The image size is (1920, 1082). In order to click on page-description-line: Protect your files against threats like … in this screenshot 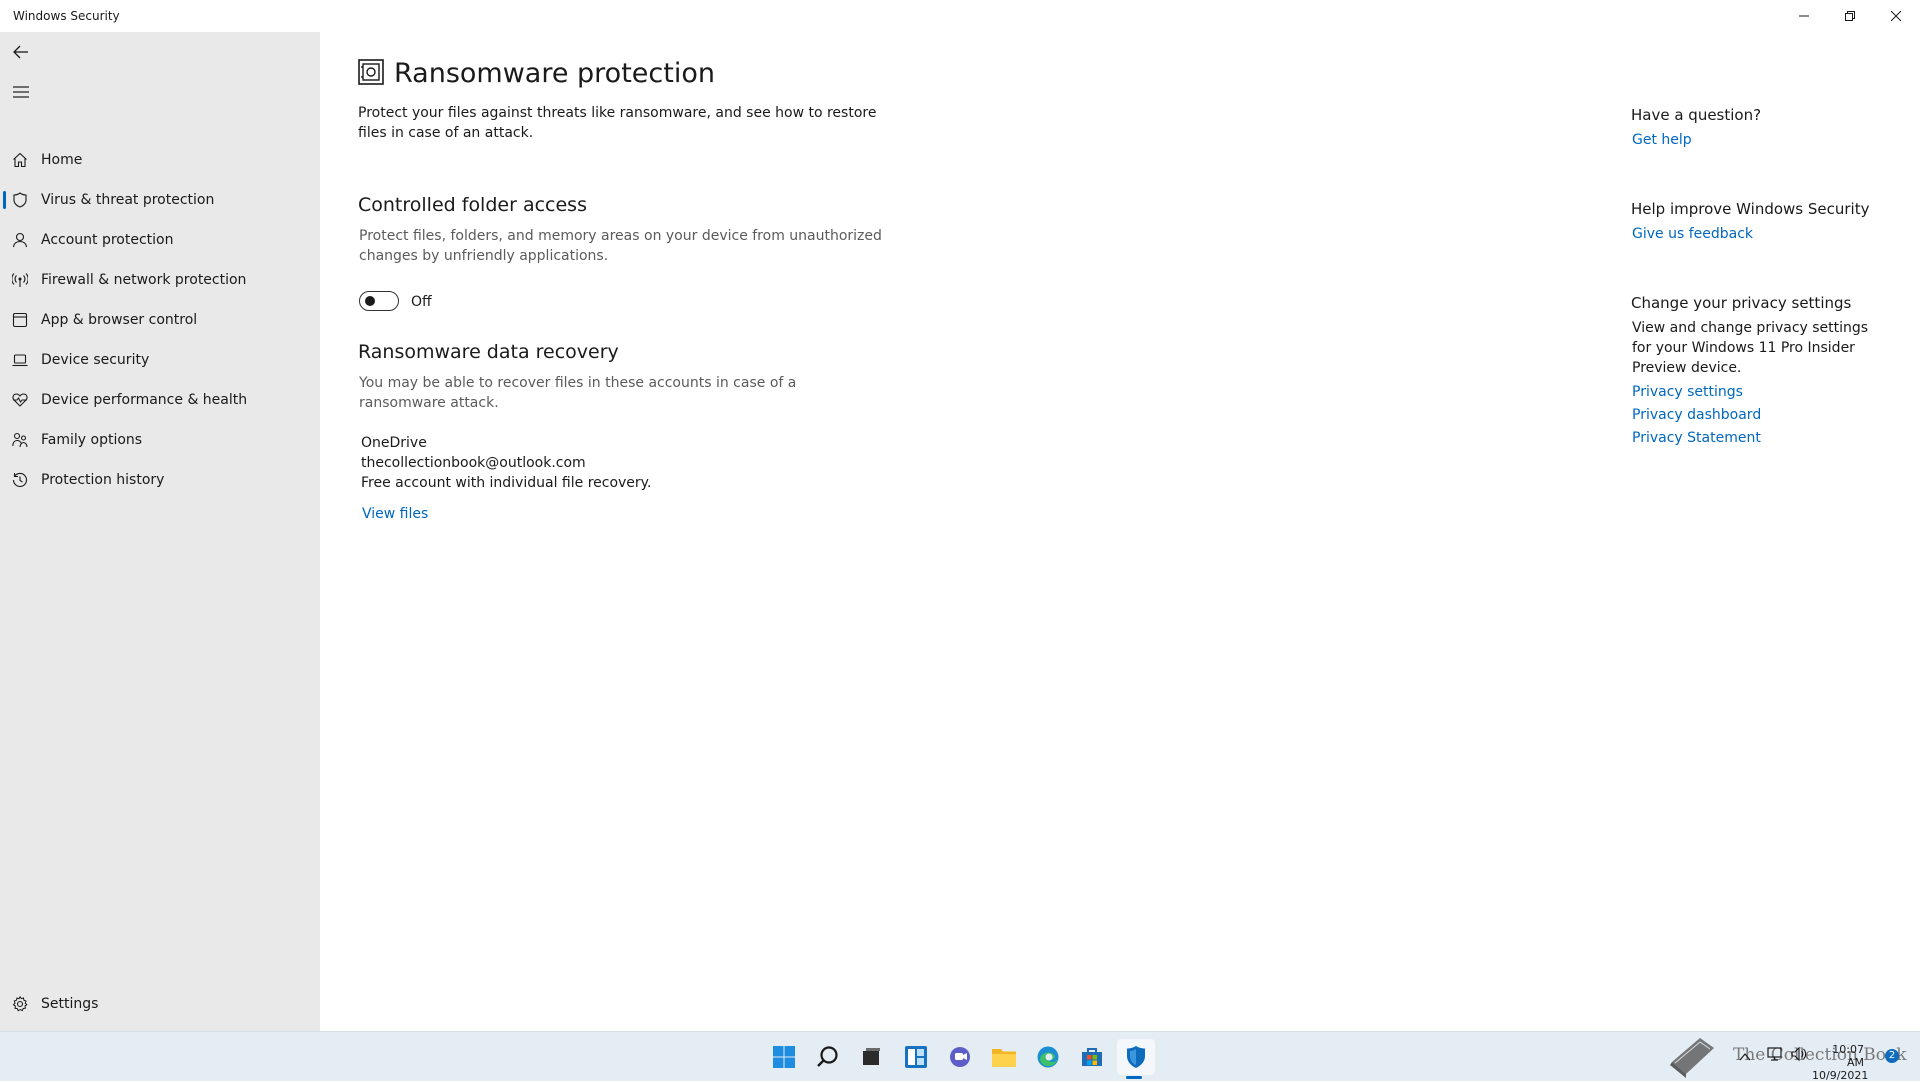, I will do `click(617, 113)`.